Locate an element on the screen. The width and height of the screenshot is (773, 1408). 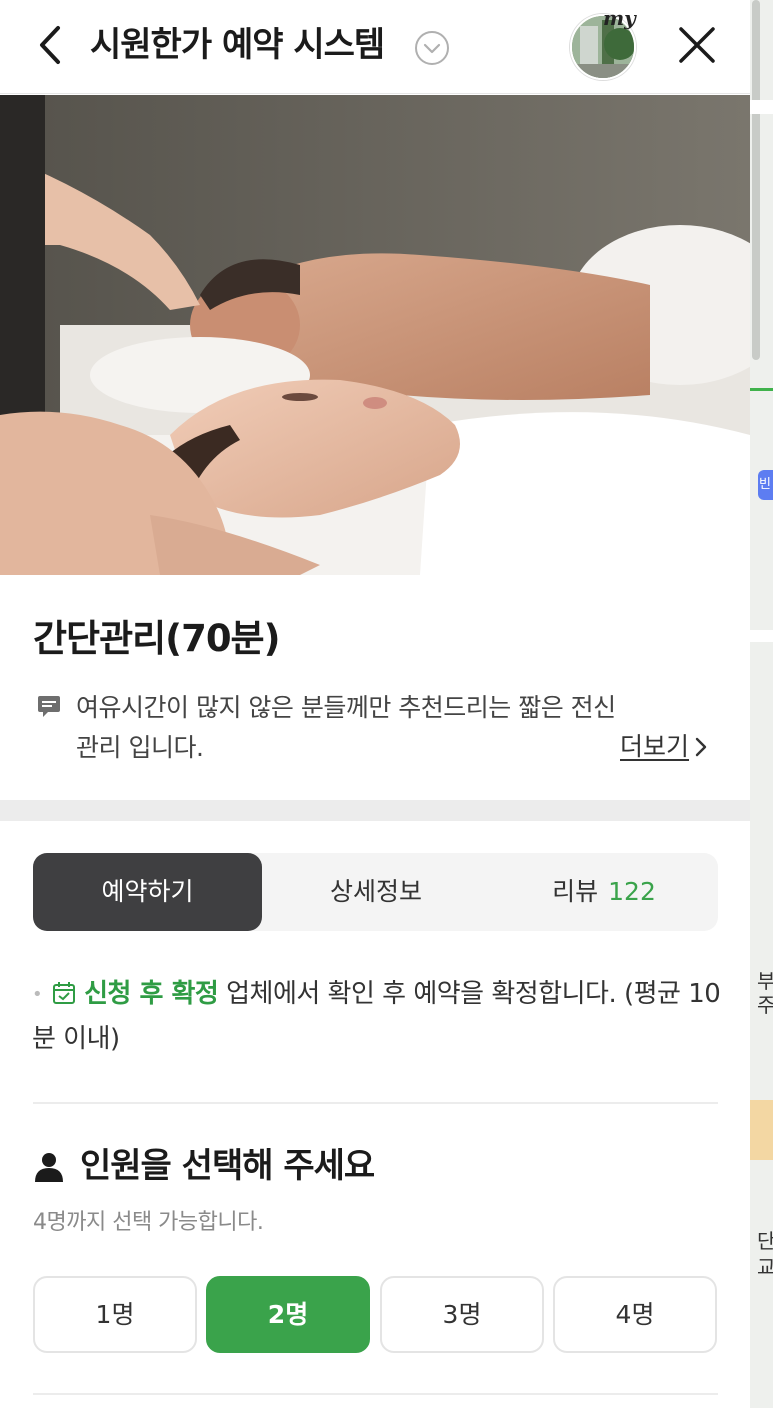
product-description: 여유시간이 많지 않은 분들께만 추천드리는 짧은 전신관리 입니다. is located at coordinates (346, 727).